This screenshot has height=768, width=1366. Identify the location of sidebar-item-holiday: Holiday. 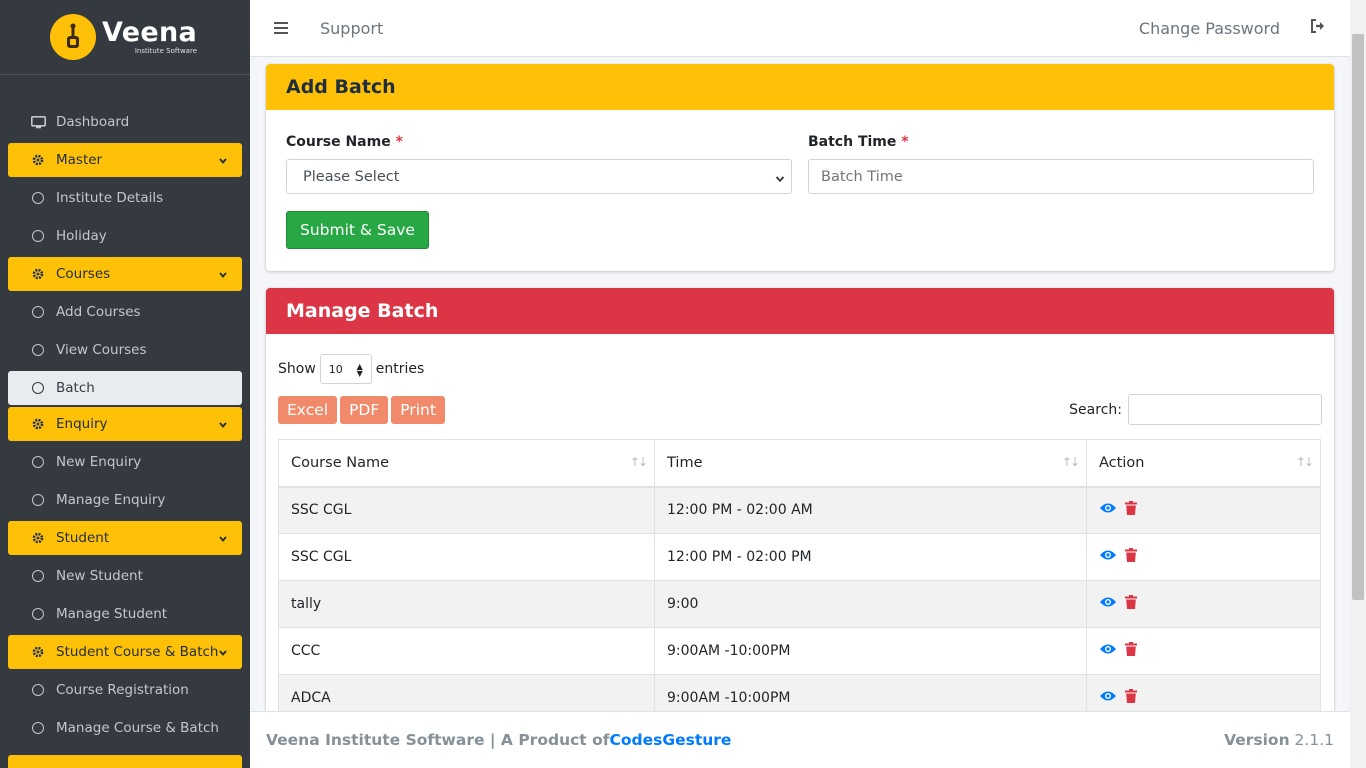
(125, 236).